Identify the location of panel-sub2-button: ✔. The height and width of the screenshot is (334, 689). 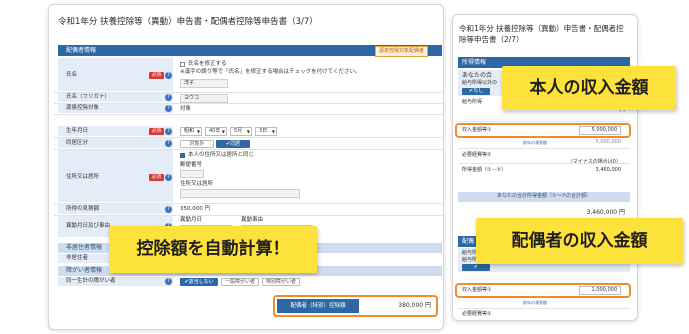
(476, 267).